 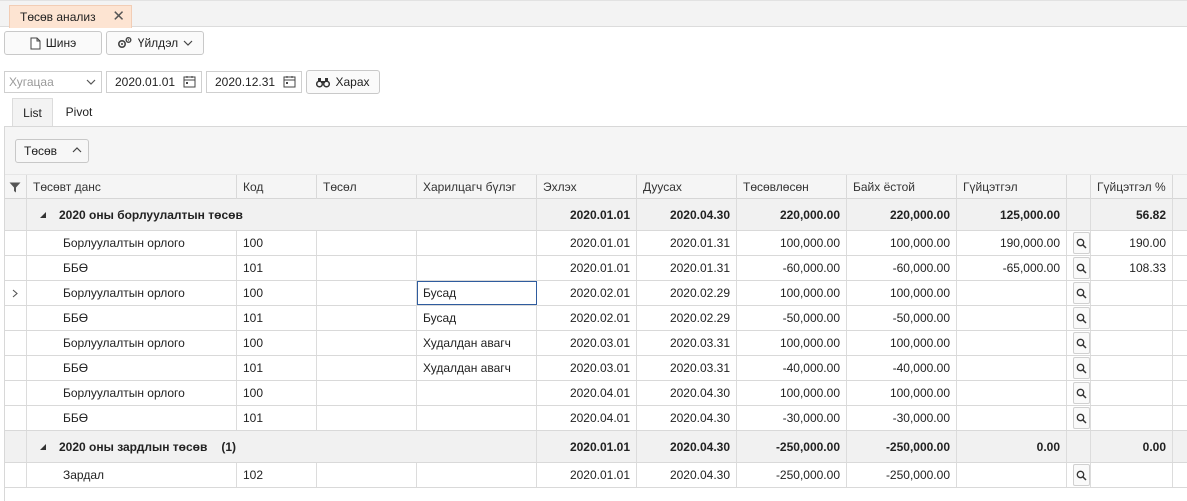 What do you see at coordinates (154, 82) in the screenshot?
I see `date-from-field: 2020.01.01` at bounding box center [154, 82].